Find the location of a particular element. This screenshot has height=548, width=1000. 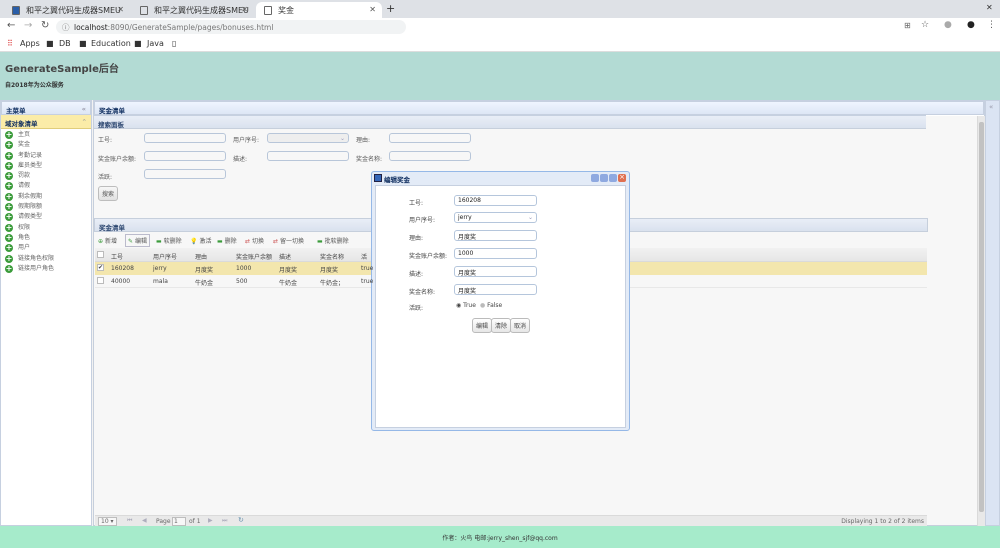

row-checkbox is located at coordinates (100, 280).